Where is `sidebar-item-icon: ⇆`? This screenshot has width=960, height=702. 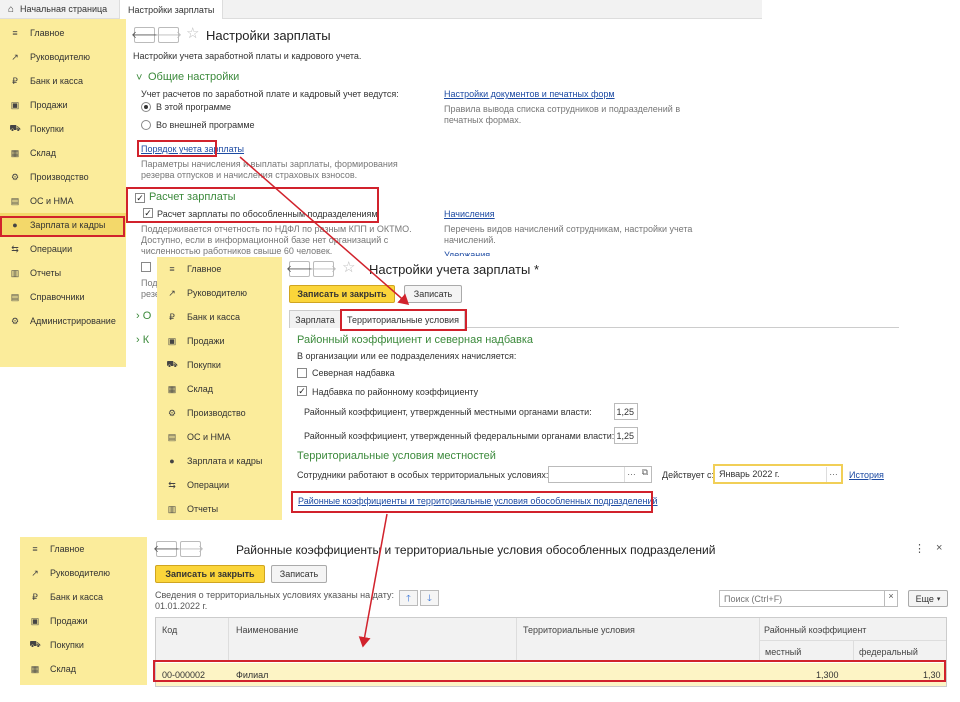
sidebar-item-icon: ⇆ is located at coordinates (15, 248).